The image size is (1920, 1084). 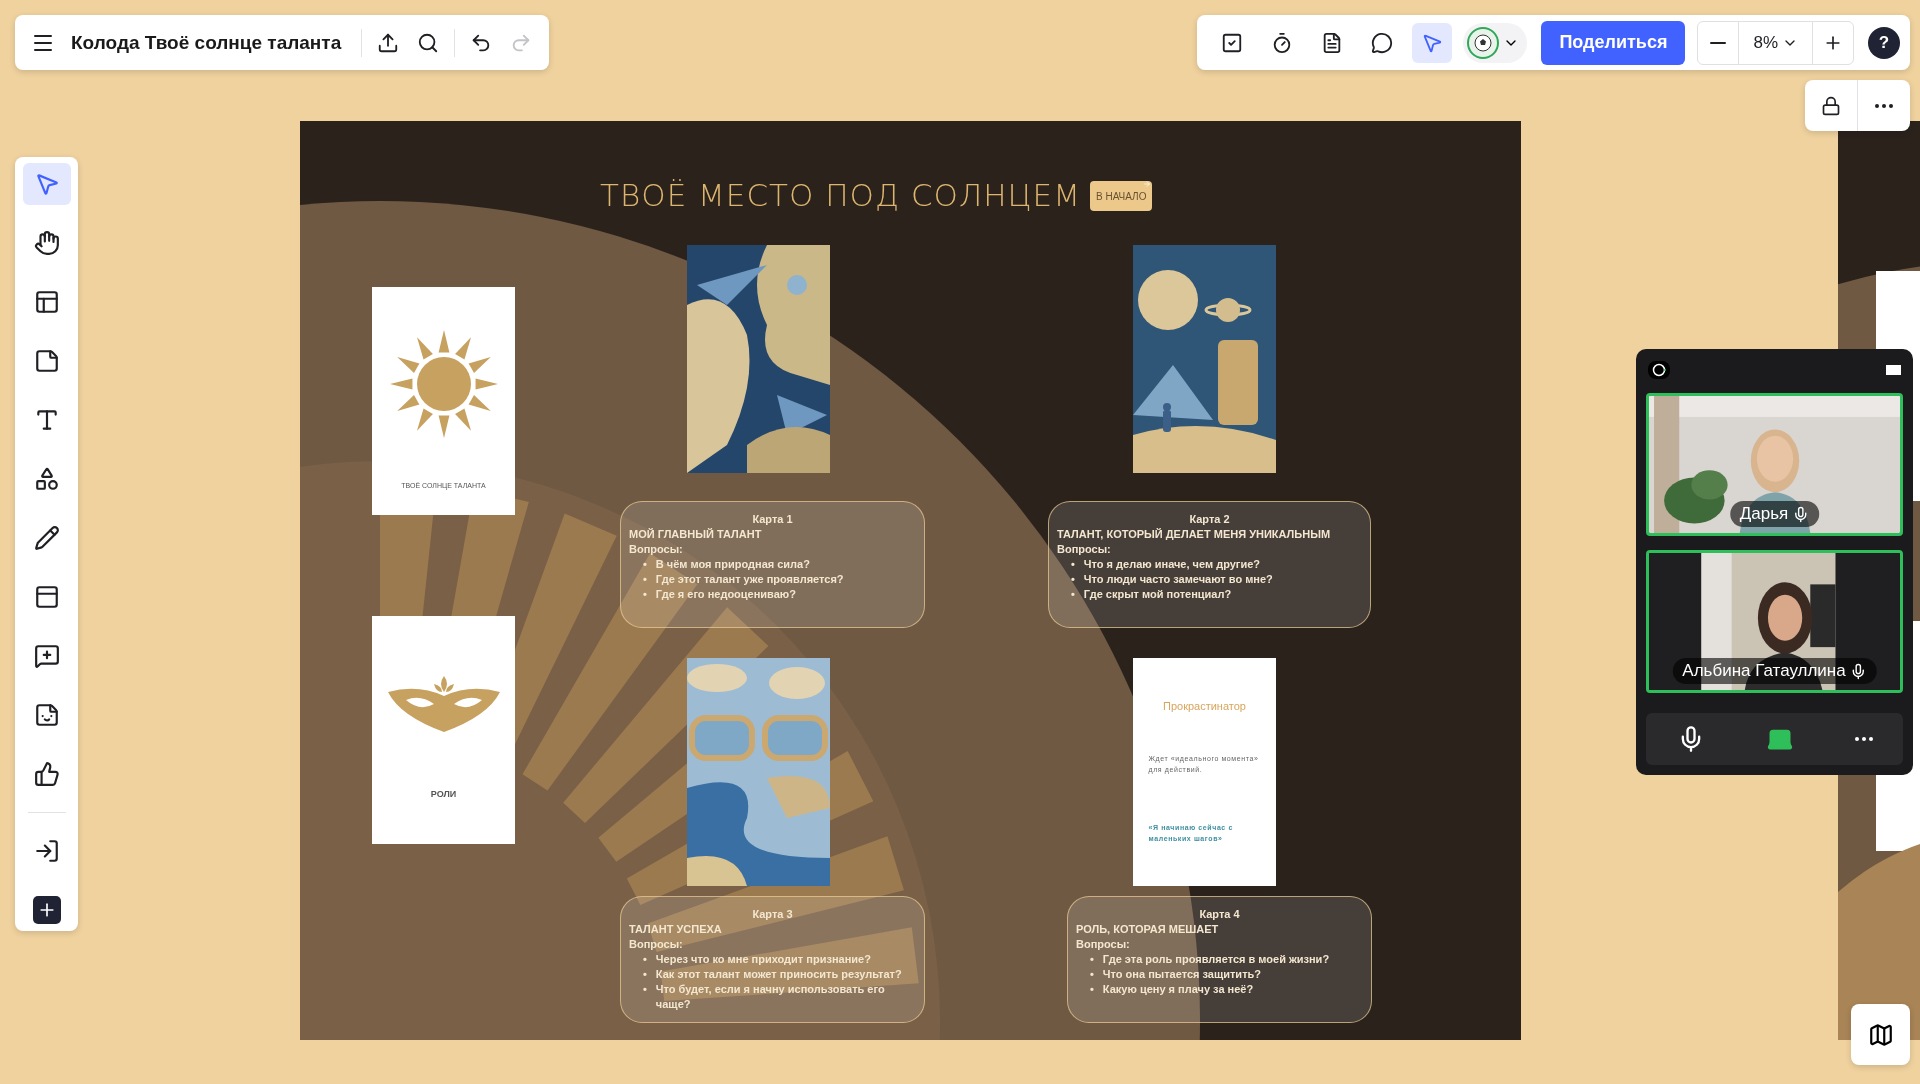 I want to click on sticker-icon, so click(x=46, y=715).